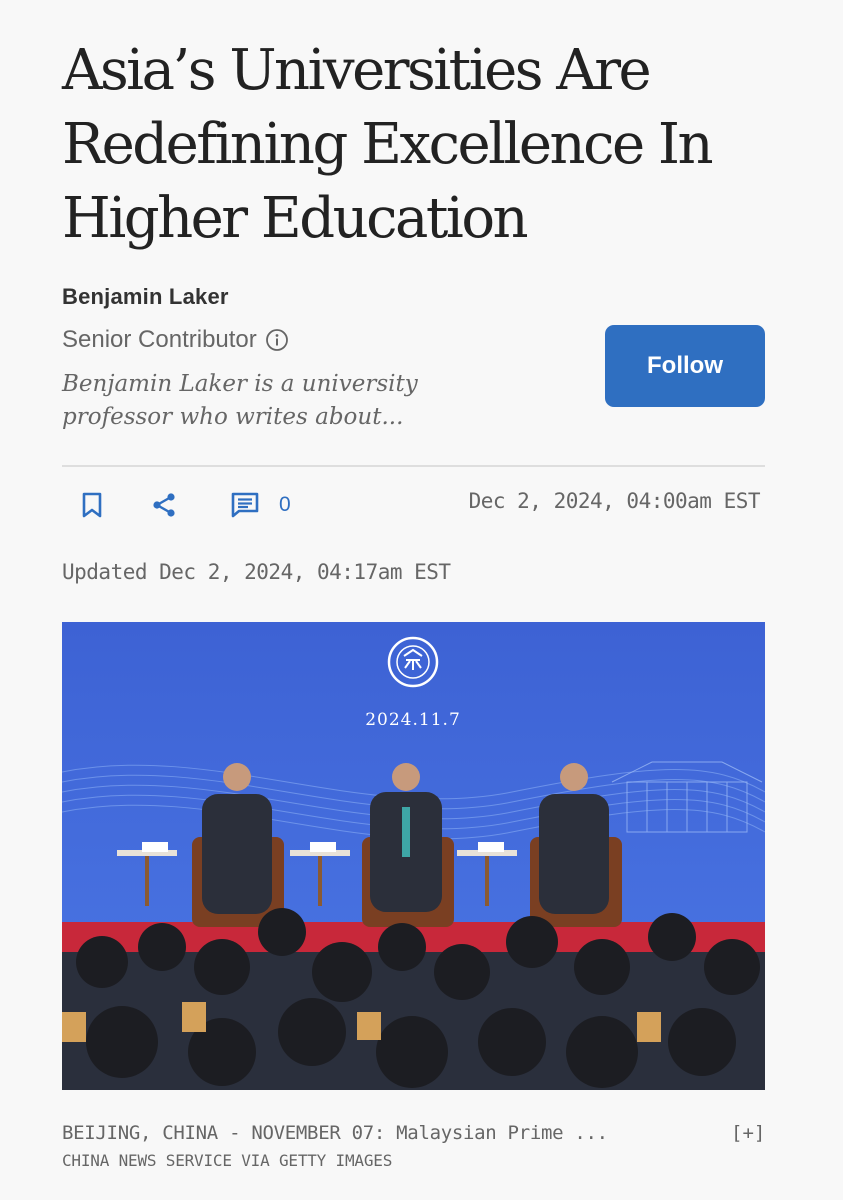  What do you see at coordinates (285, 505) in the screenshot?
I see `comment-count: 0` at bounding box center [285, 505].